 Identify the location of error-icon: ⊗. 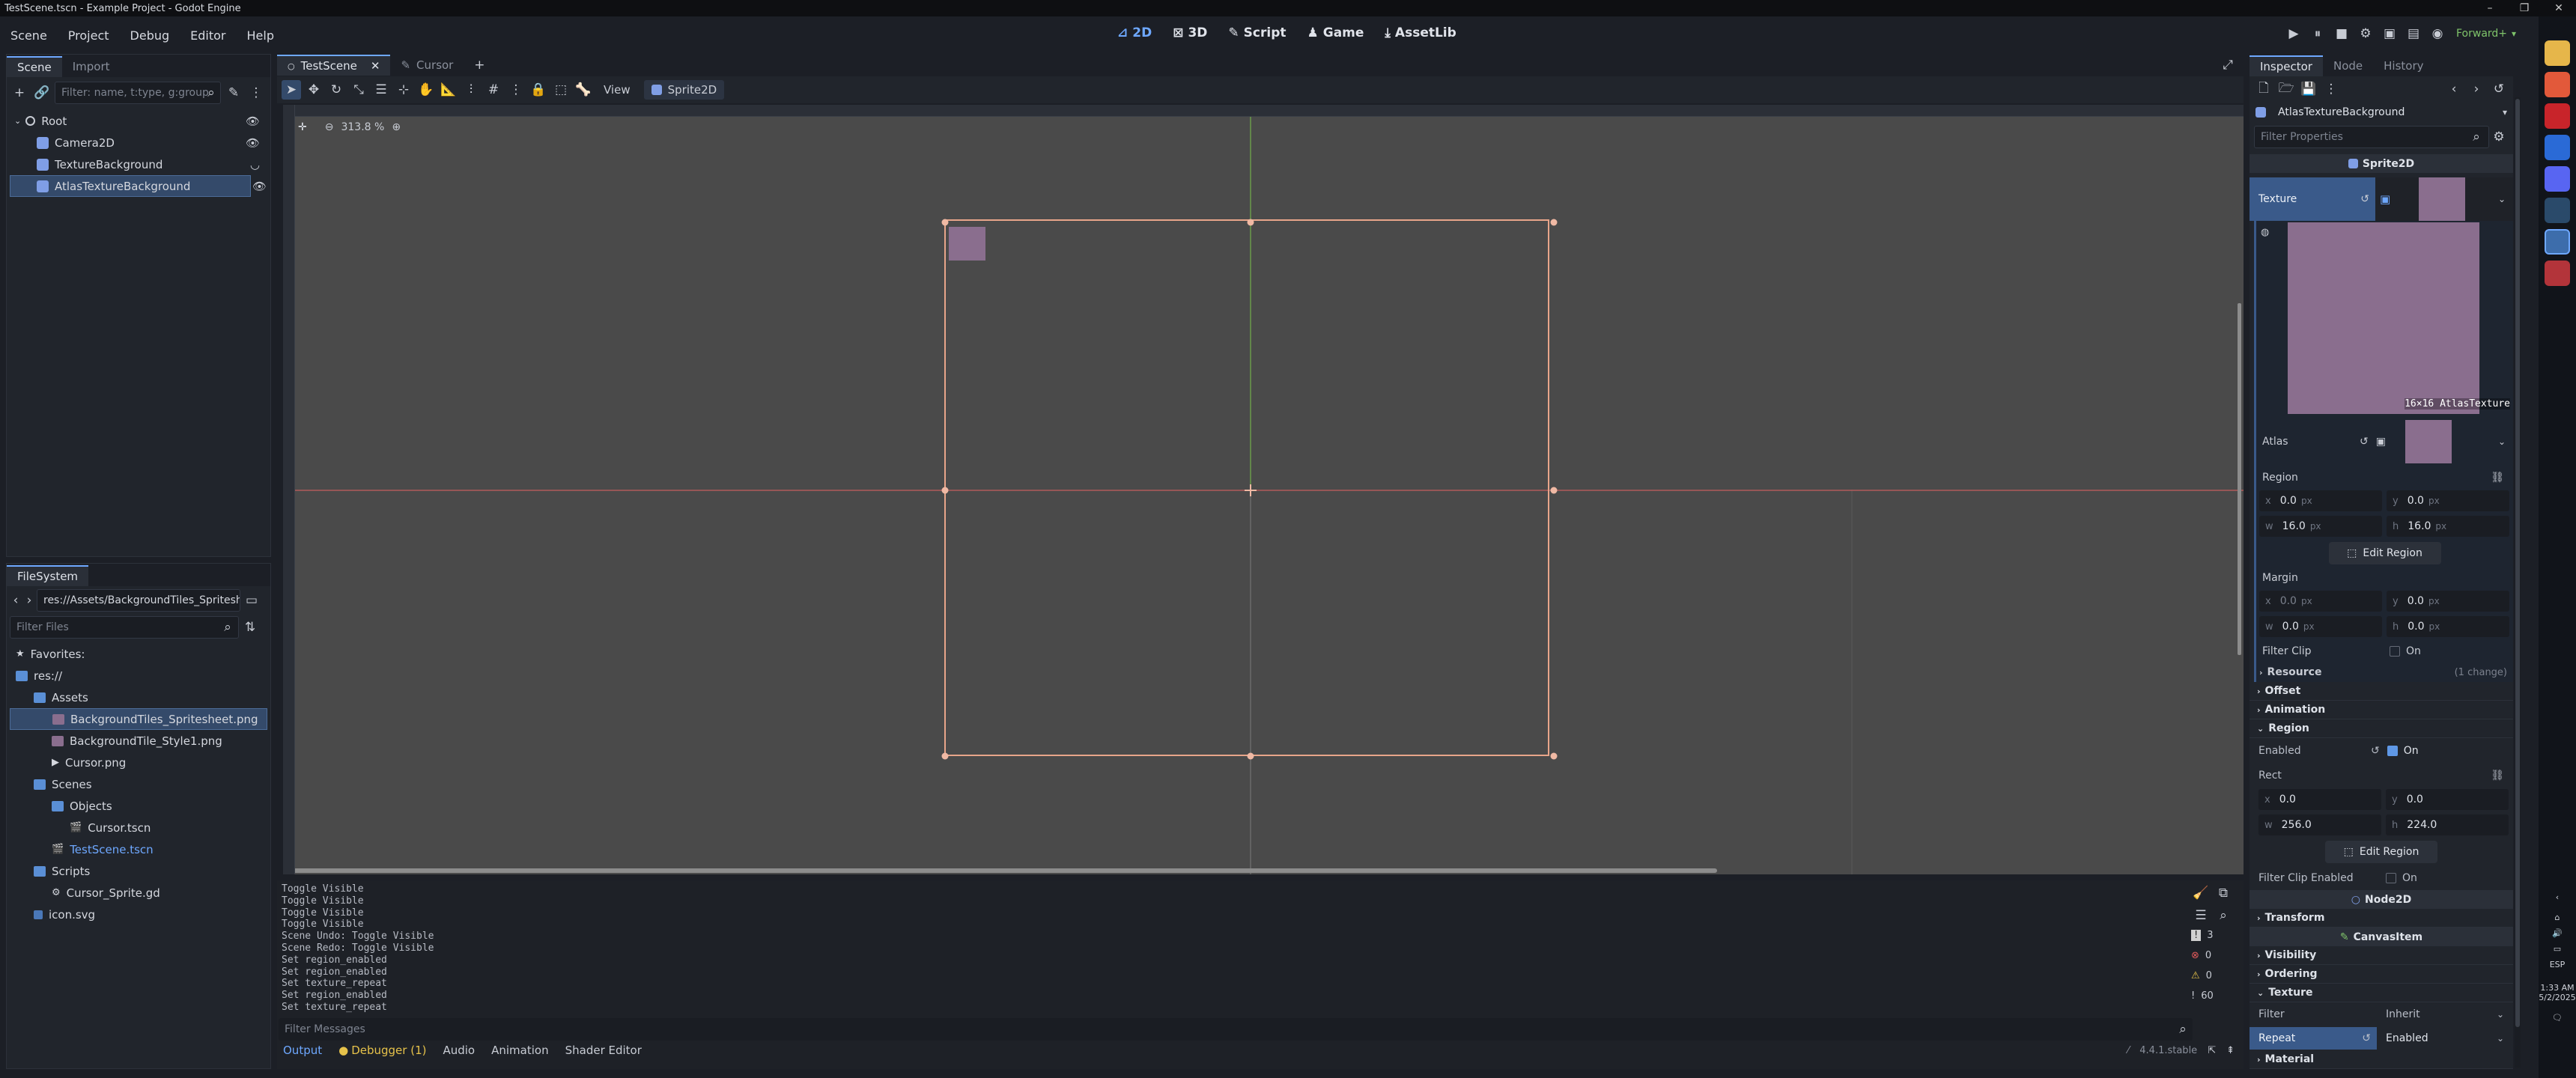
(2195, 955).